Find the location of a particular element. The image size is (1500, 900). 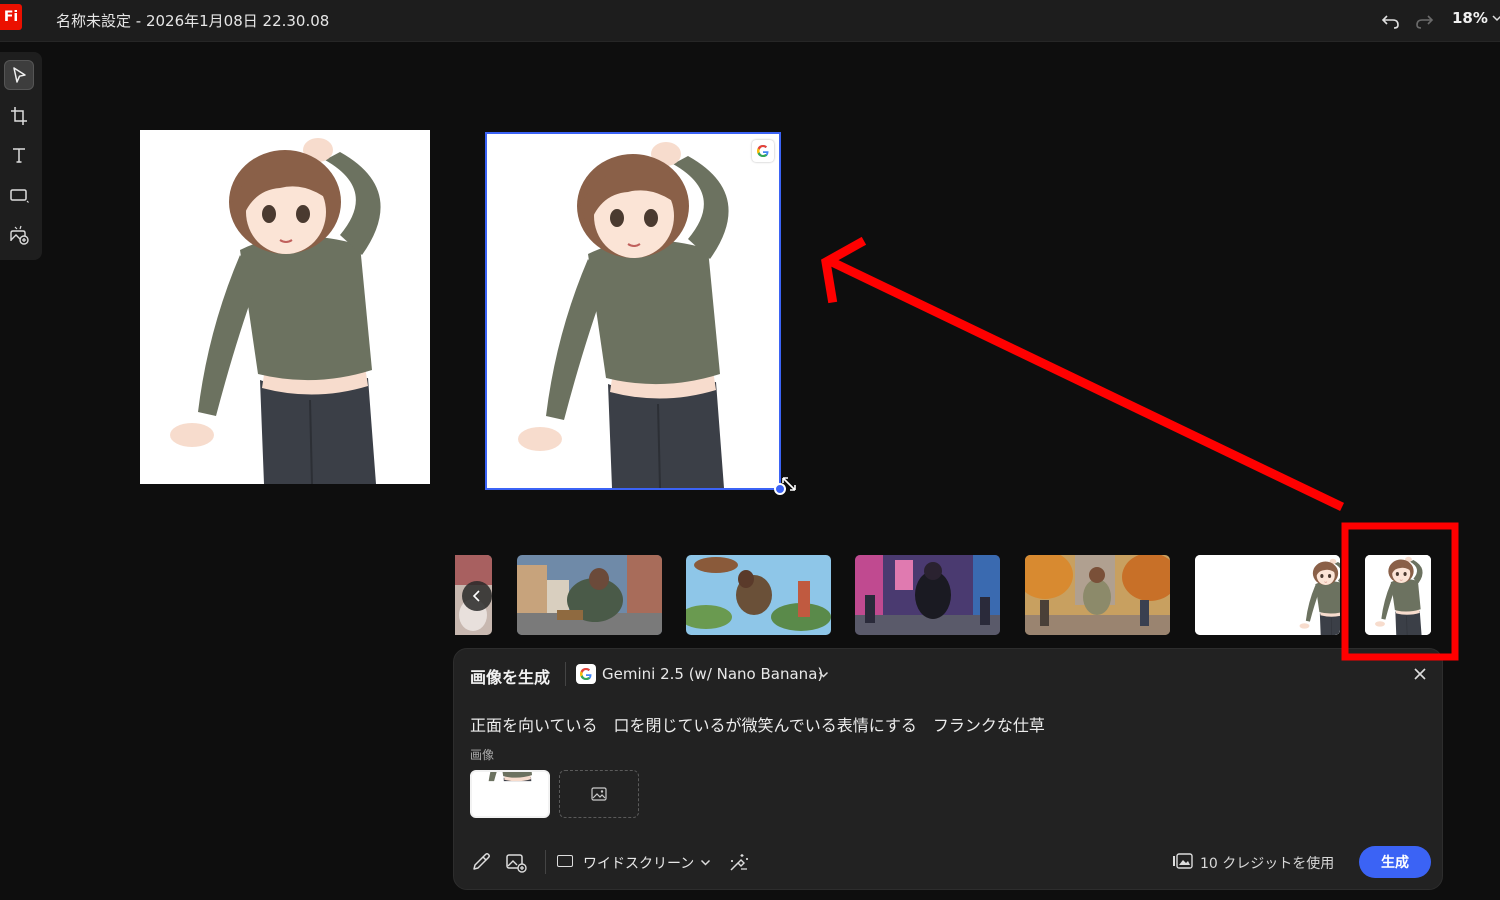

frame-tool is located at coordinates (19, 115).